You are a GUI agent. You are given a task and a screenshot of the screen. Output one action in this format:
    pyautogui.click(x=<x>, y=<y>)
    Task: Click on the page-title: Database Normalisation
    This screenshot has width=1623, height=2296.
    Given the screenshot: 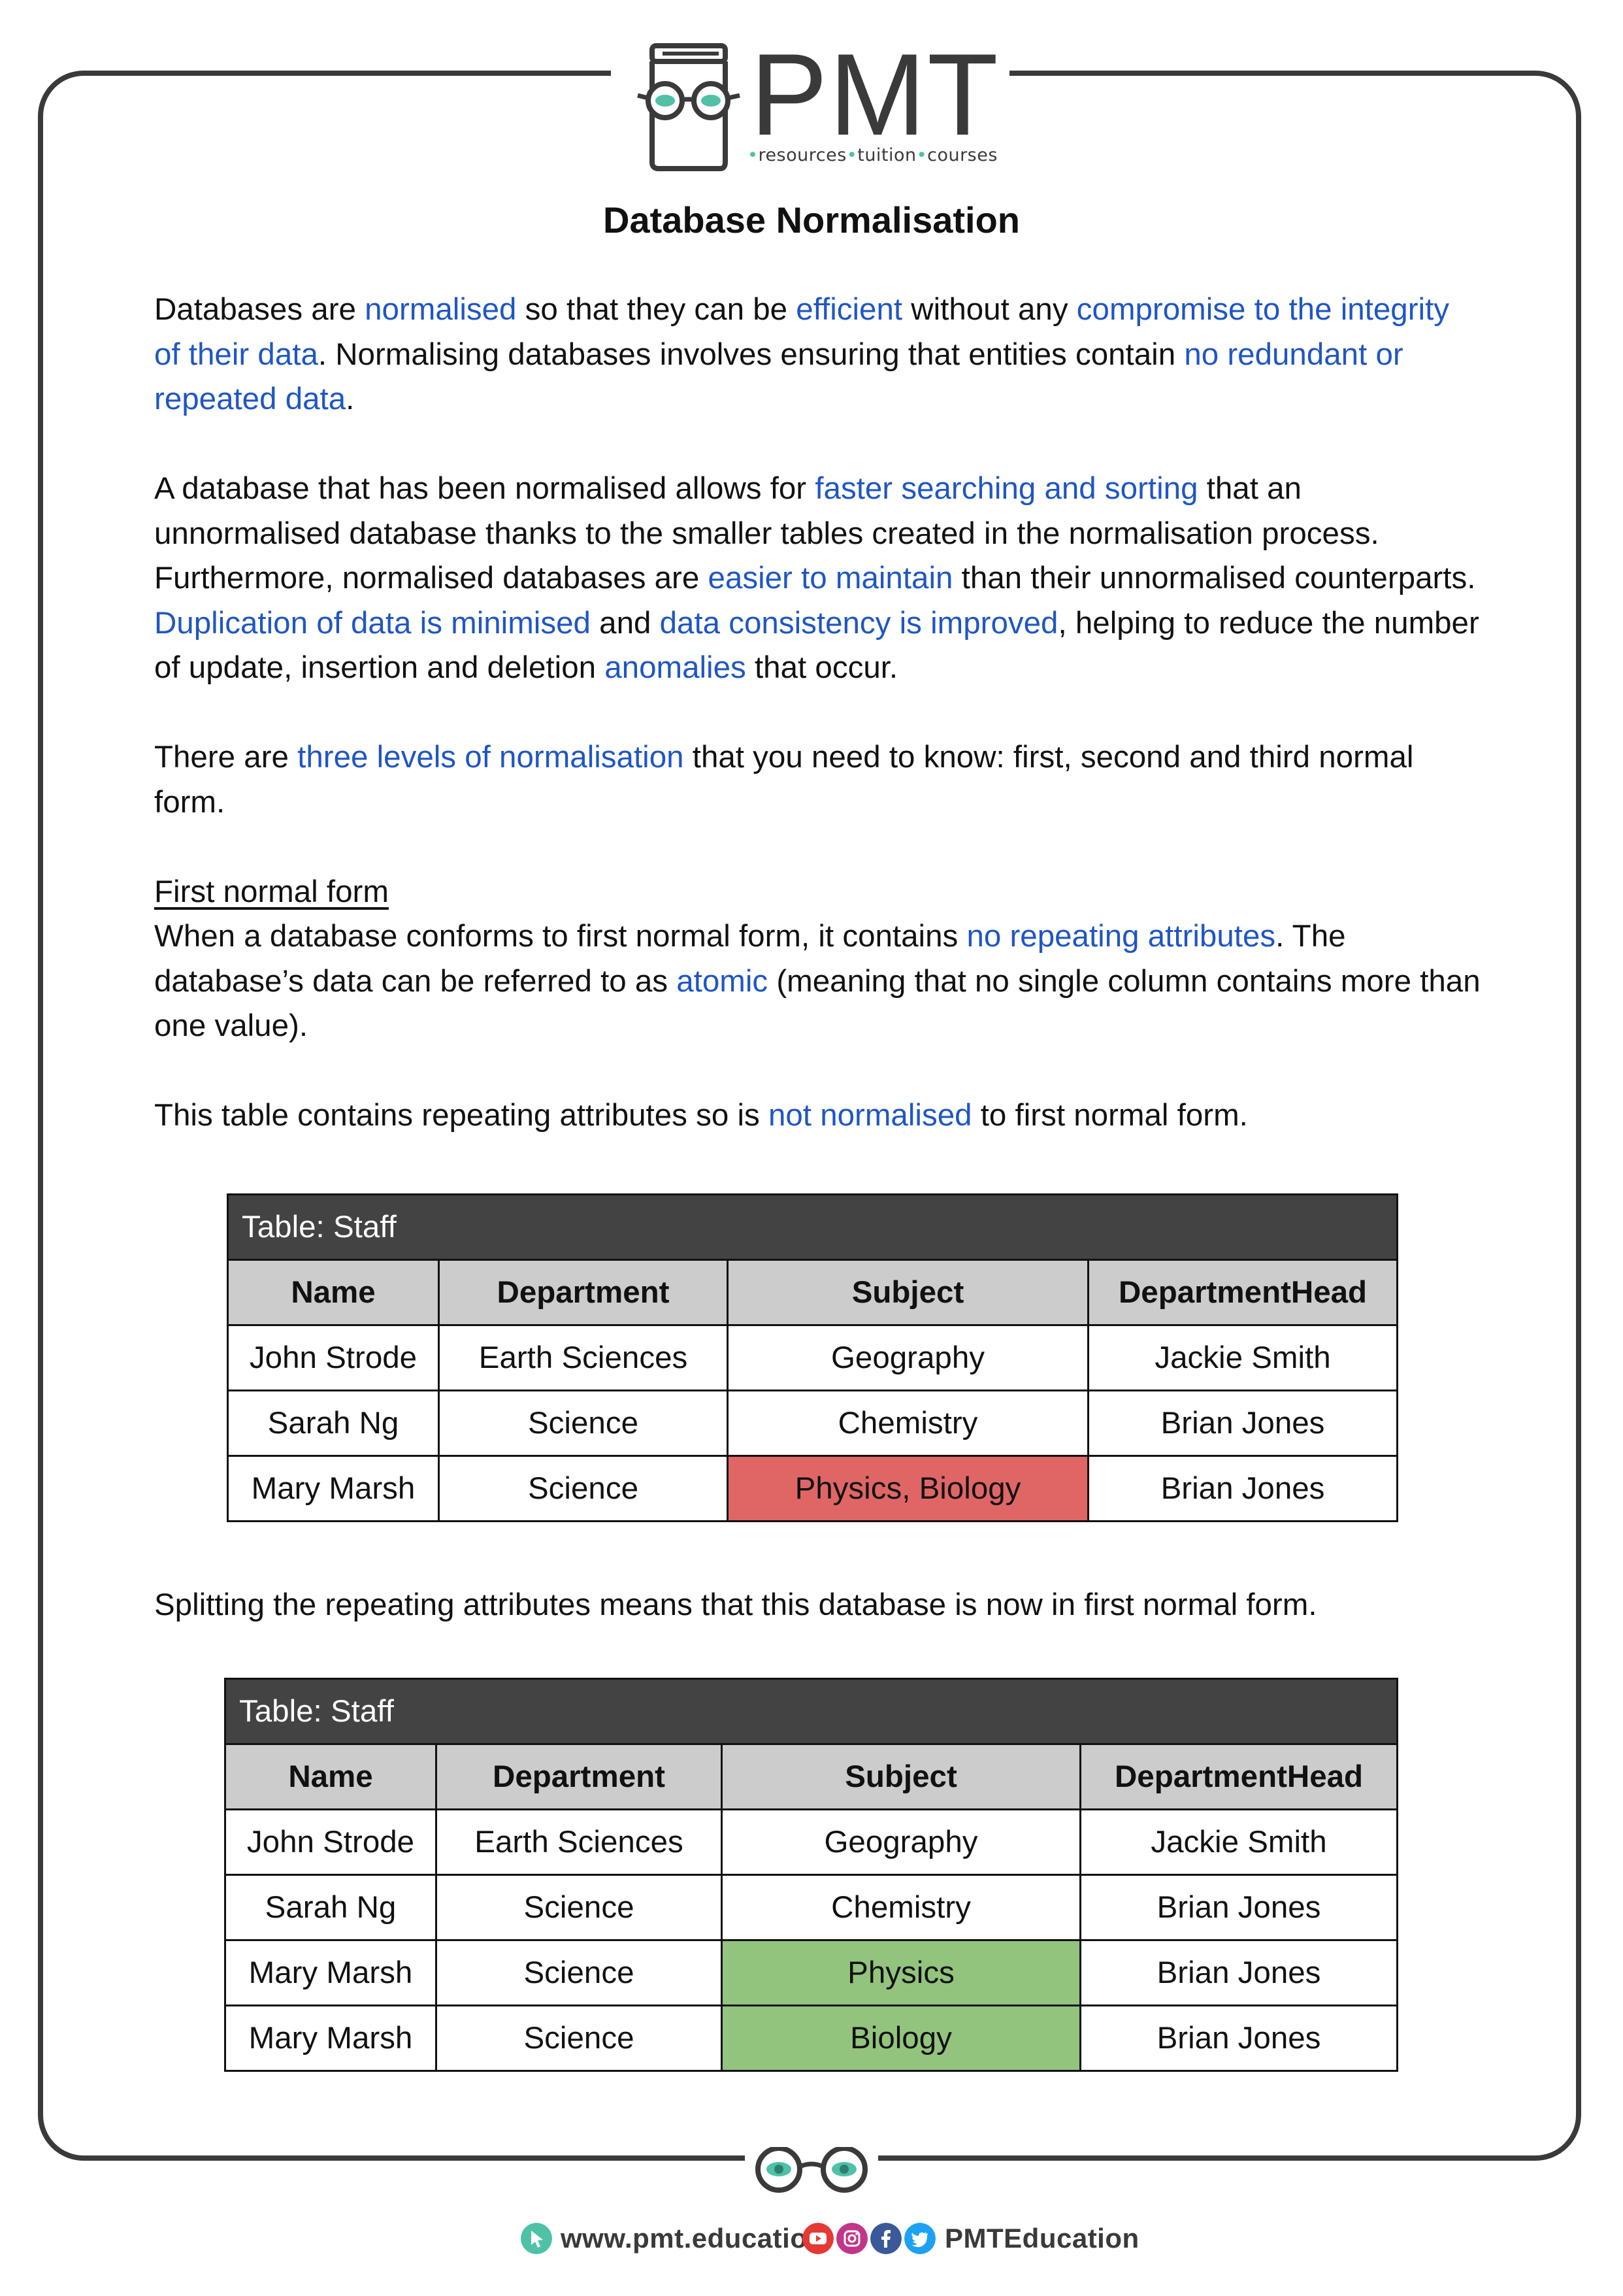 What is the action you would take?
    pyautogui.click(x=811, y=220)
    